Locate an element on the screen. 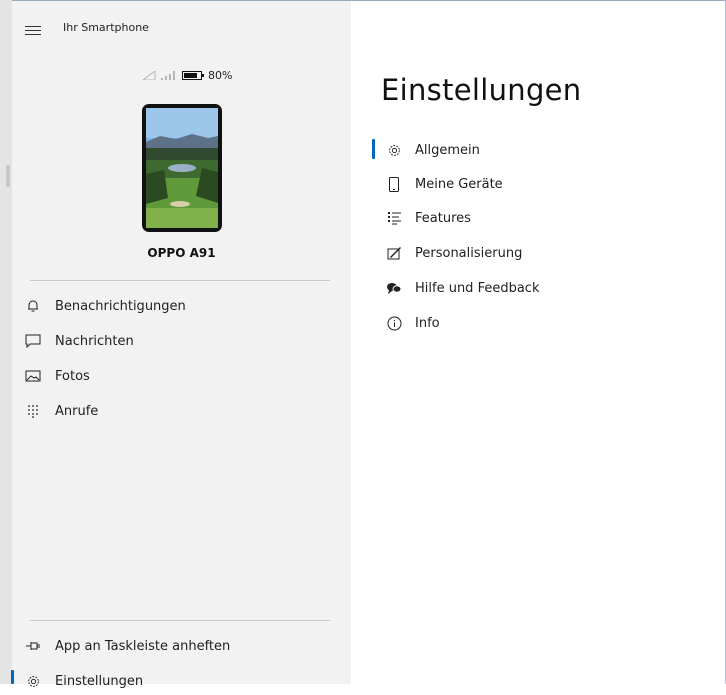 The height and width of the screenshot is (695, 726). settings-item-label: Hilfe und Feedback is located at coordinates (477, 288).